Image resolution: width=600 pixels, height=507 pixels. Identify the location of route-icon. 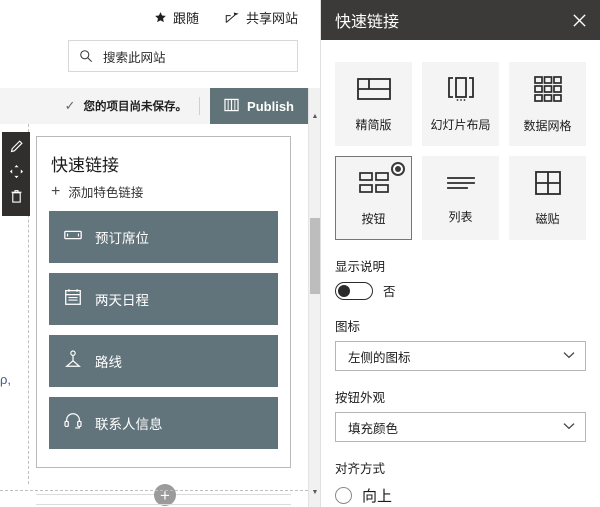
(73, 361).